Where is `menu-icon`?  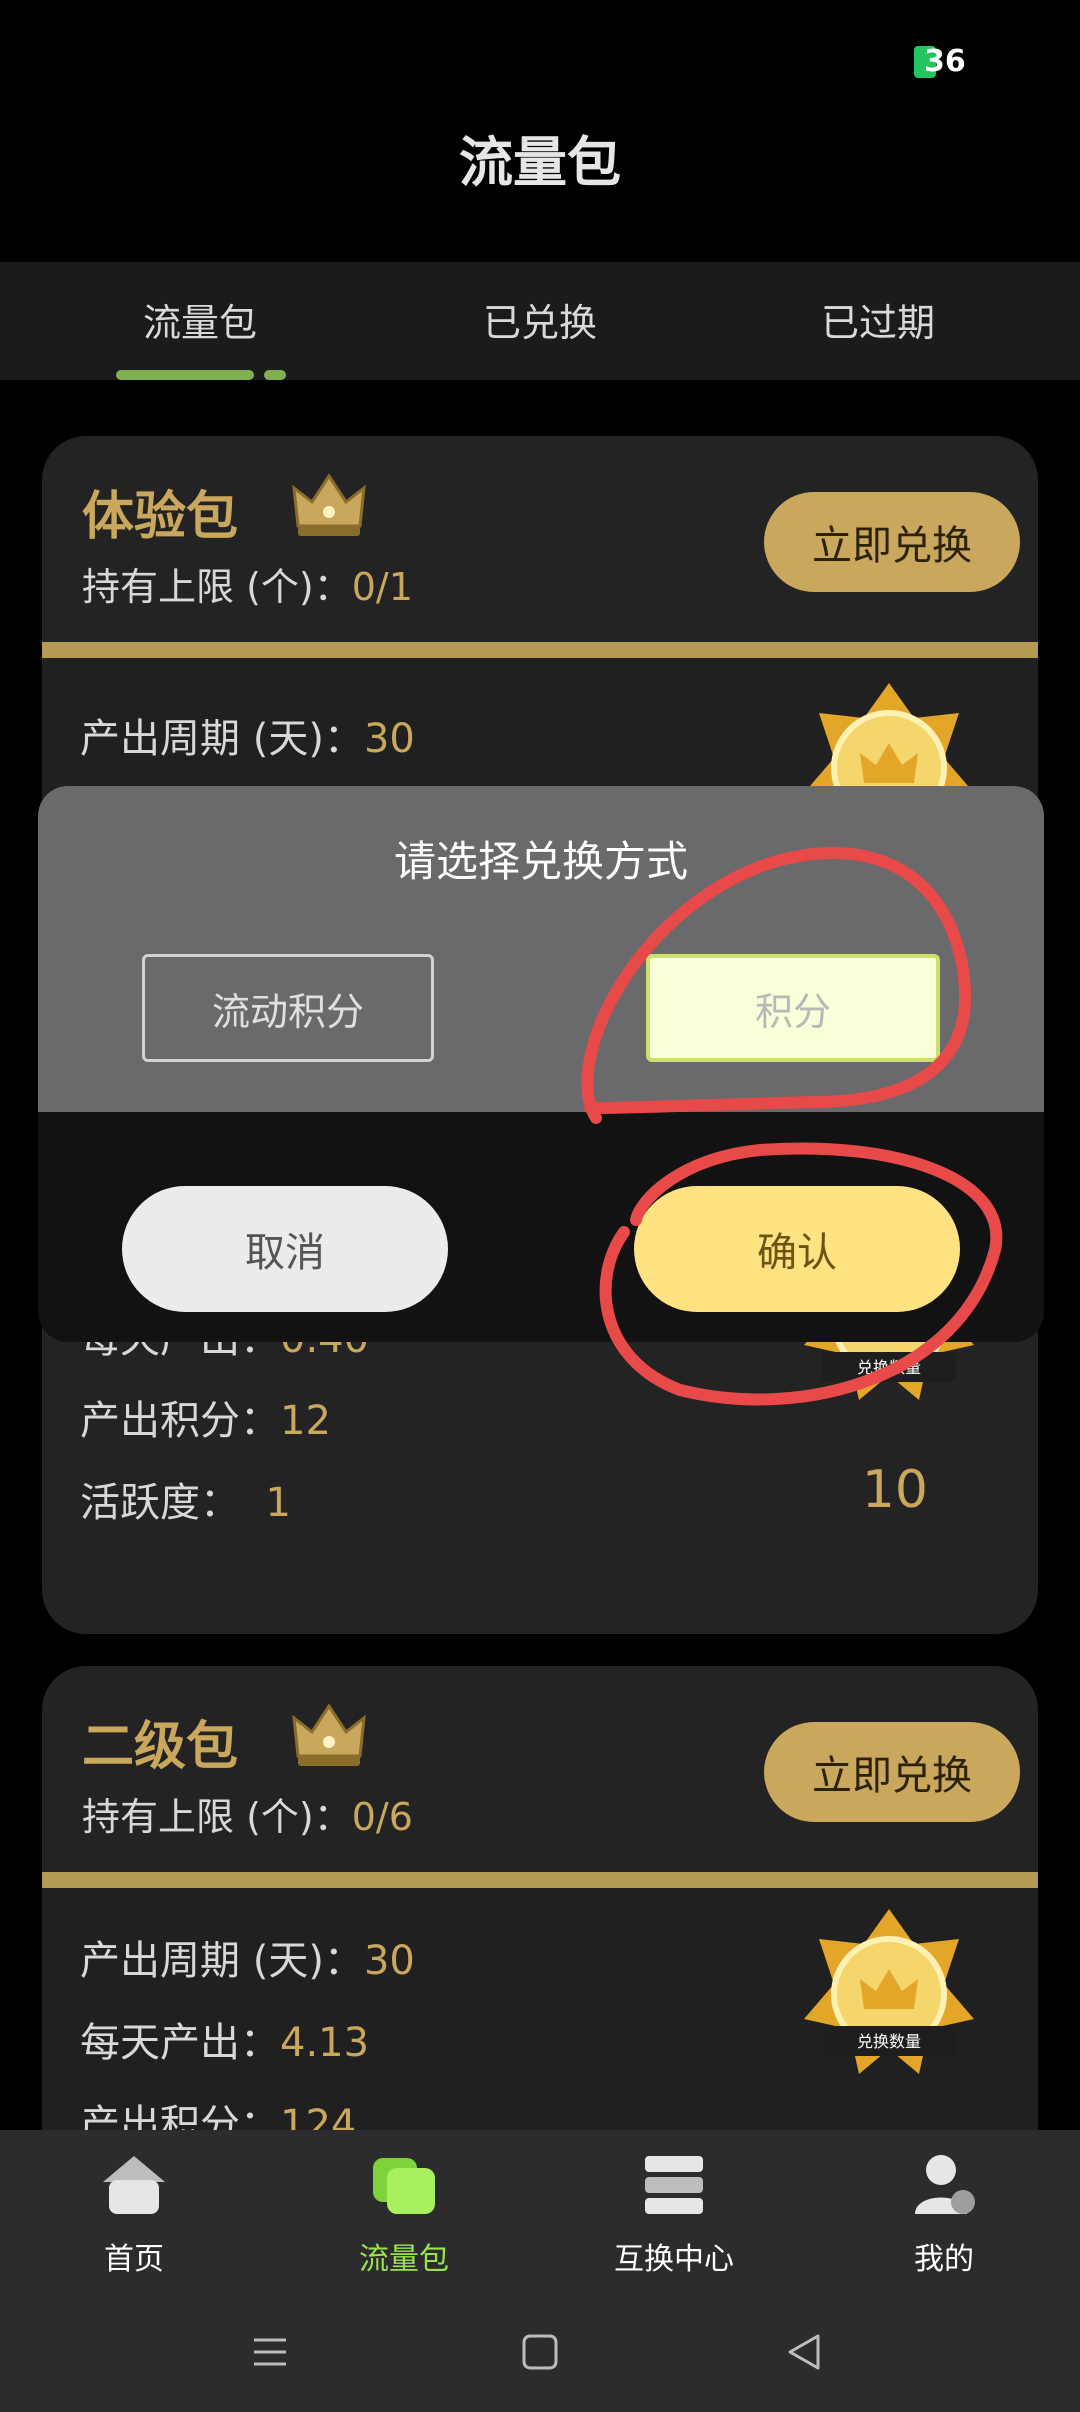
menu-icon is located at coordinates (270, 2352).